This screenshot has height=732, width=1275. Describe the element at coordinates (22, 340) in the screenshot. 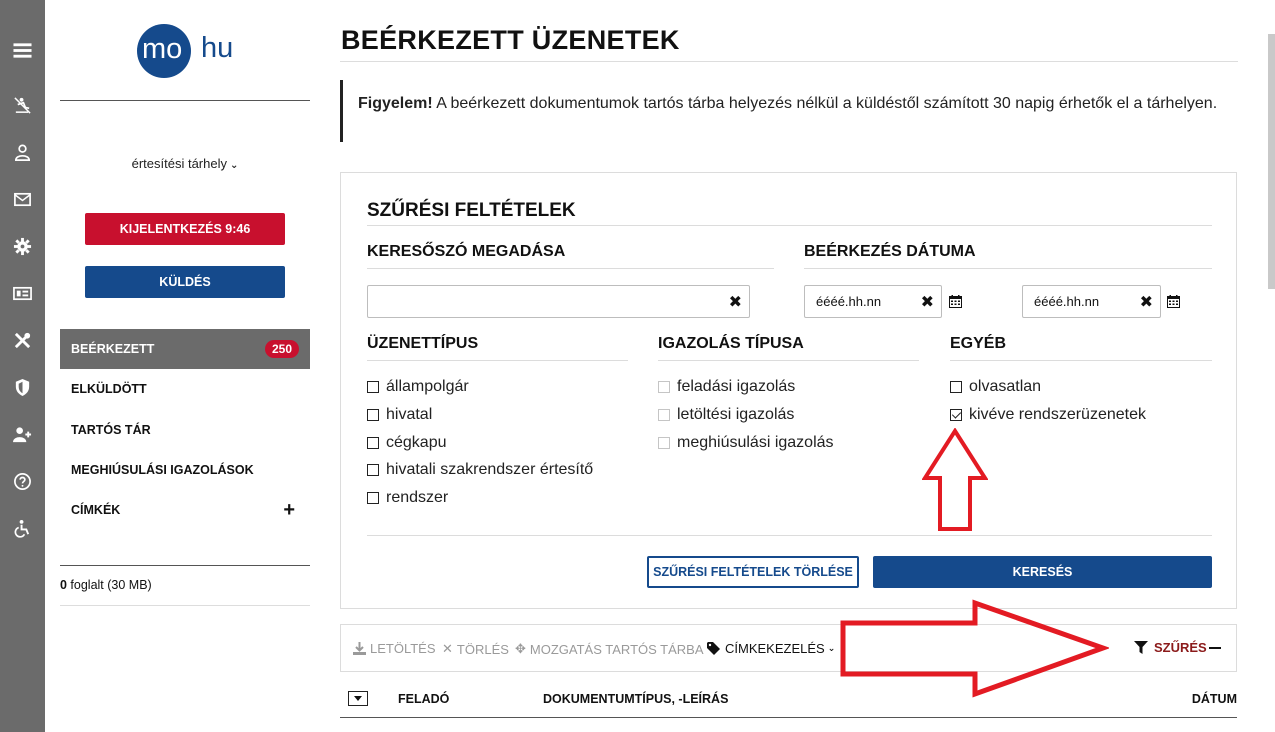

I see `tools-icon` at that location.